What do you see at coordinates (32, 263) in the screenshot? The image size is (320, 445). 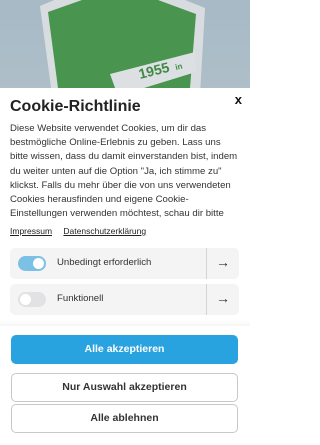 I see `necessary-toggle` at bounding box center [32, 263].